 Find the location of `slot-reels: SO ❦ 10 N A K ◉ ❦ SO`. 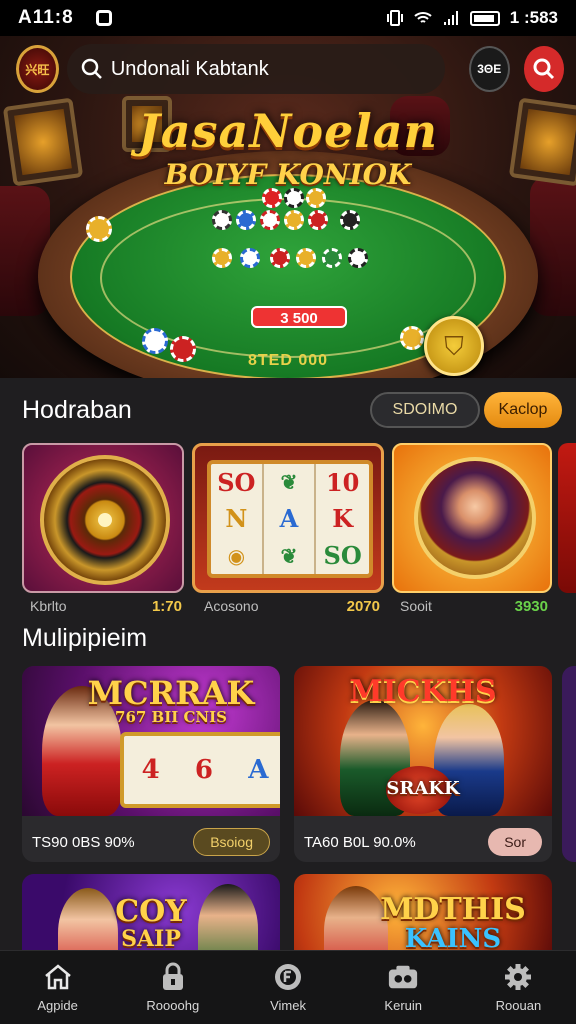

slot-reels: SO ❦ 10 N A K ◉ ❦ SO is located at coordinates (290, 519).